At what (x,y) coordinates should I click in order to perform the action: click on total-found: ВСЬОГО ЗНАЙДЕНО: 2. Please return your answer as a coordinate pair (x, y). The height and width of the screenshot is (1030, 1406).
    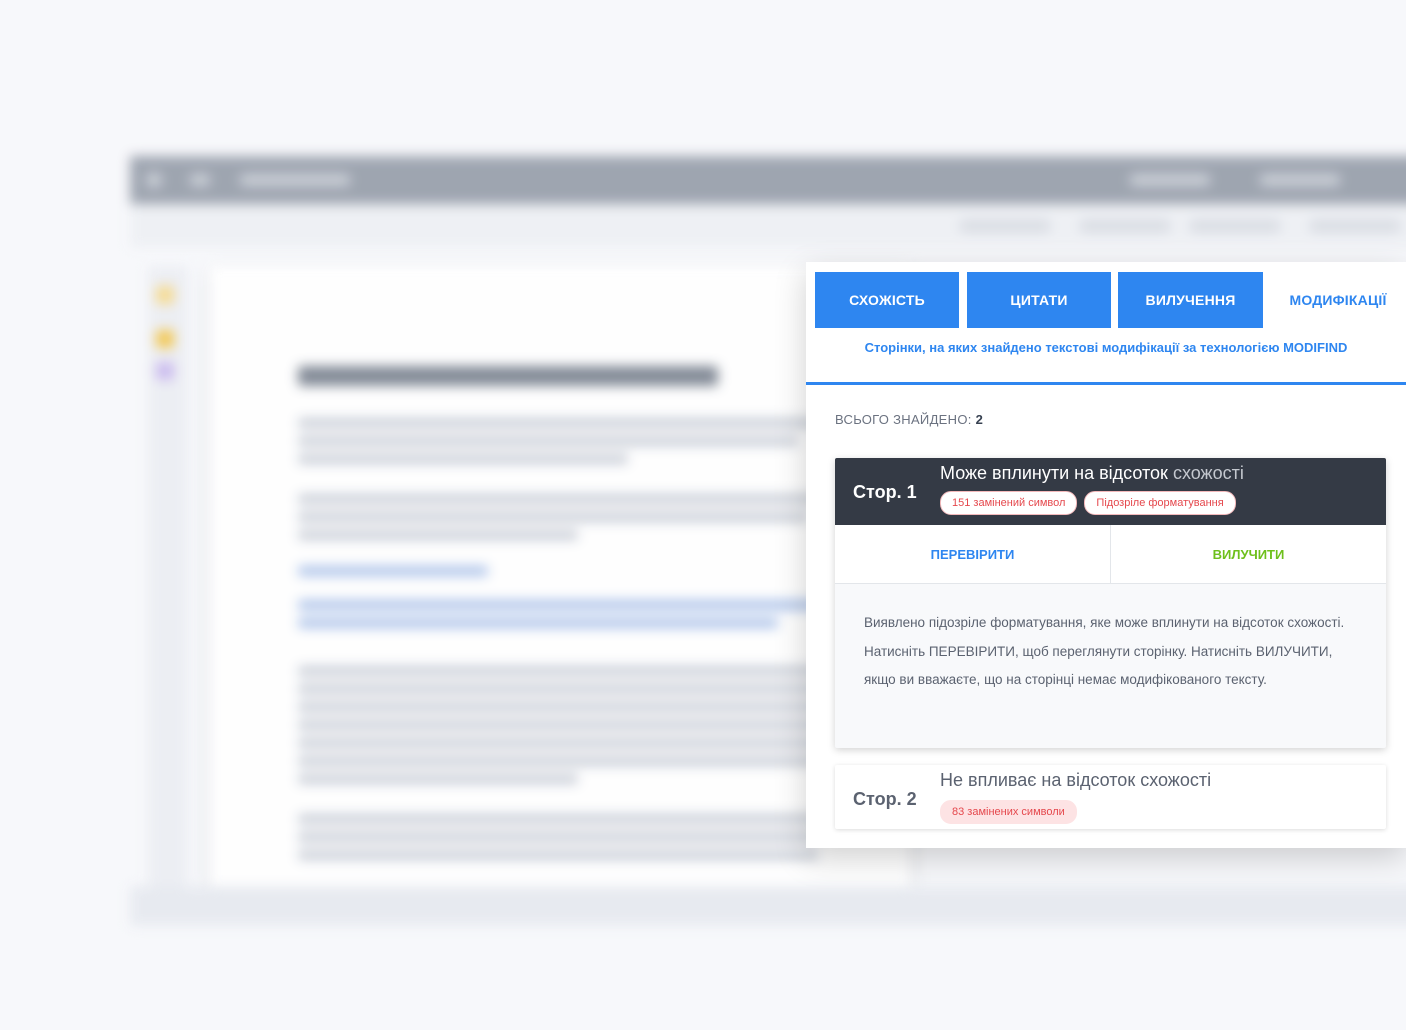
    Looking at the image, I should click on (909, 419).